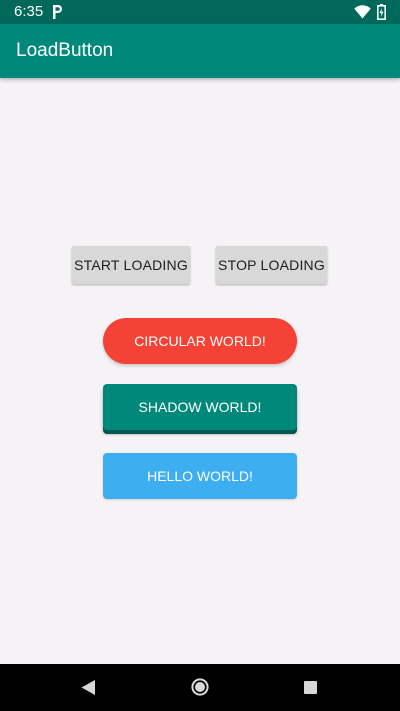  Describe the element at coordinates (57, 12) in the screenshot. I see `parking-icon` at that location.